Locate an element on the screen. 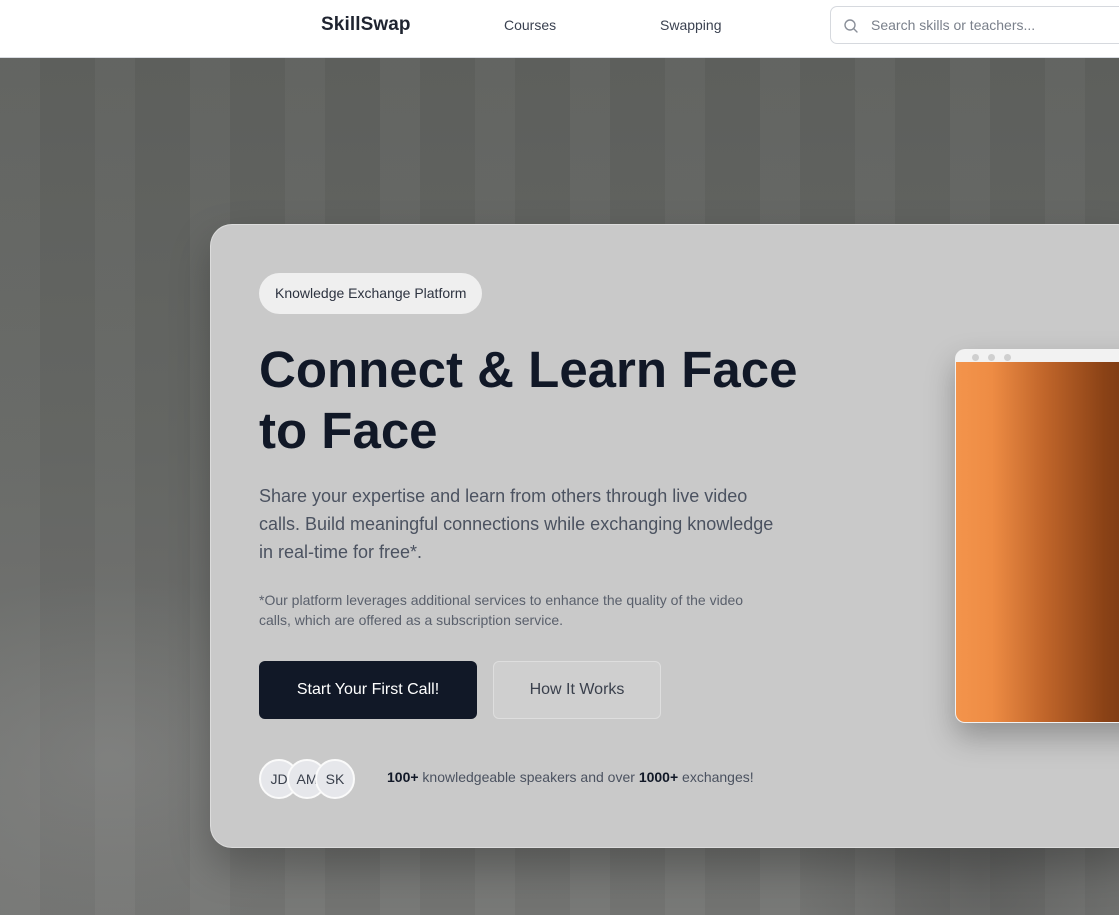 This screenshot has height=915, width=1119. exchanges-text: exchanges! is located at coordinates (716, 777).